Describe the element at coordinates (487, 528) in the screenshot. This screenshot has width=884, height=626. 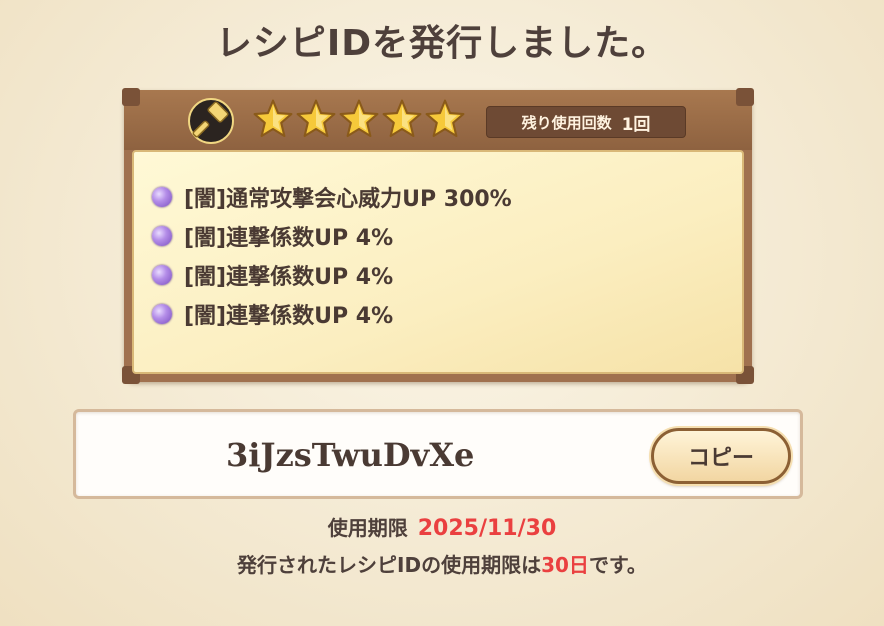
I see `expiry-date: 2025/11/30` at that location.